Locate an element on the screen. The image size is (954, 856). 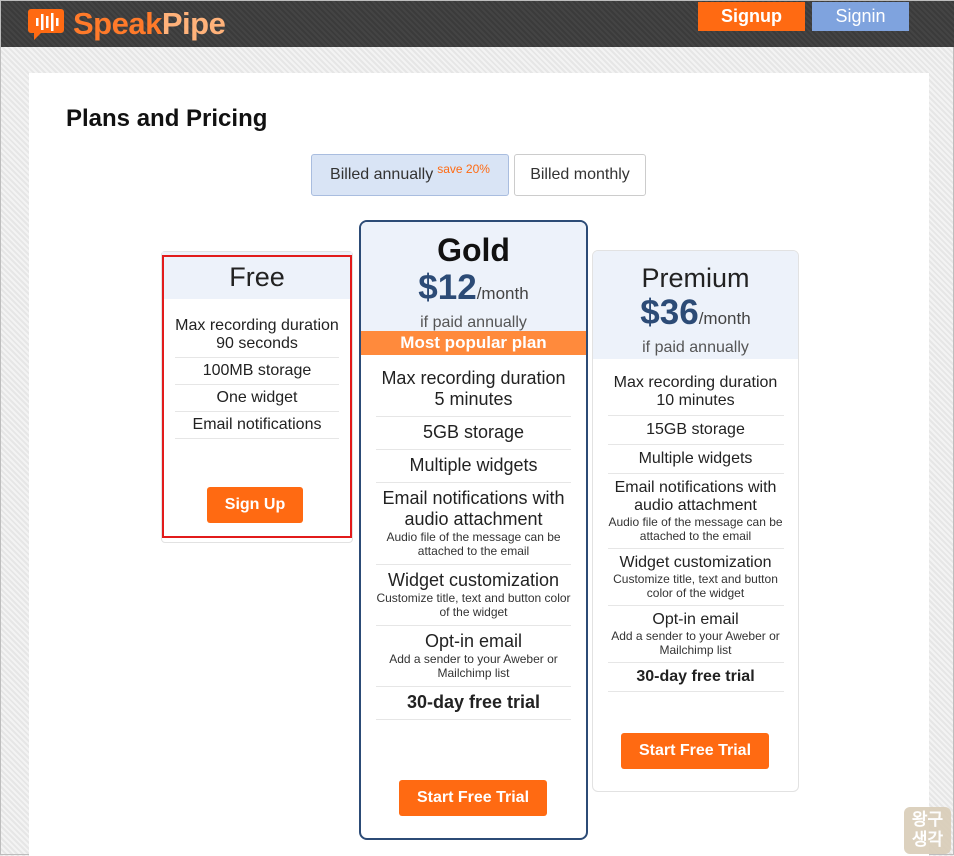
signup-button: Signup is located at coordinates (751, 16).